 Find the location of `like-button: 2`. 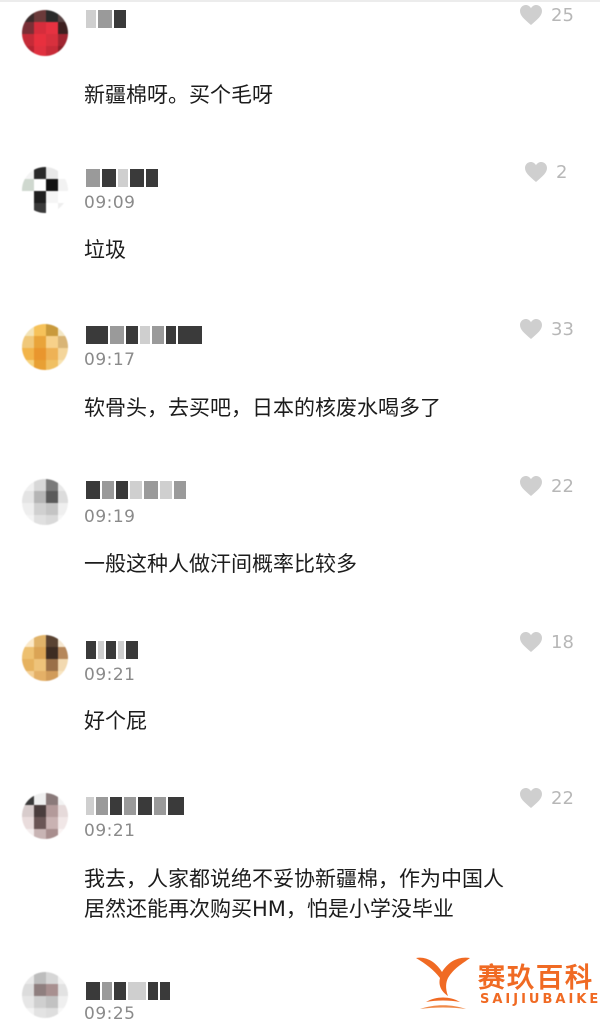

like-button: 2 is located at coordinates (545, 172).